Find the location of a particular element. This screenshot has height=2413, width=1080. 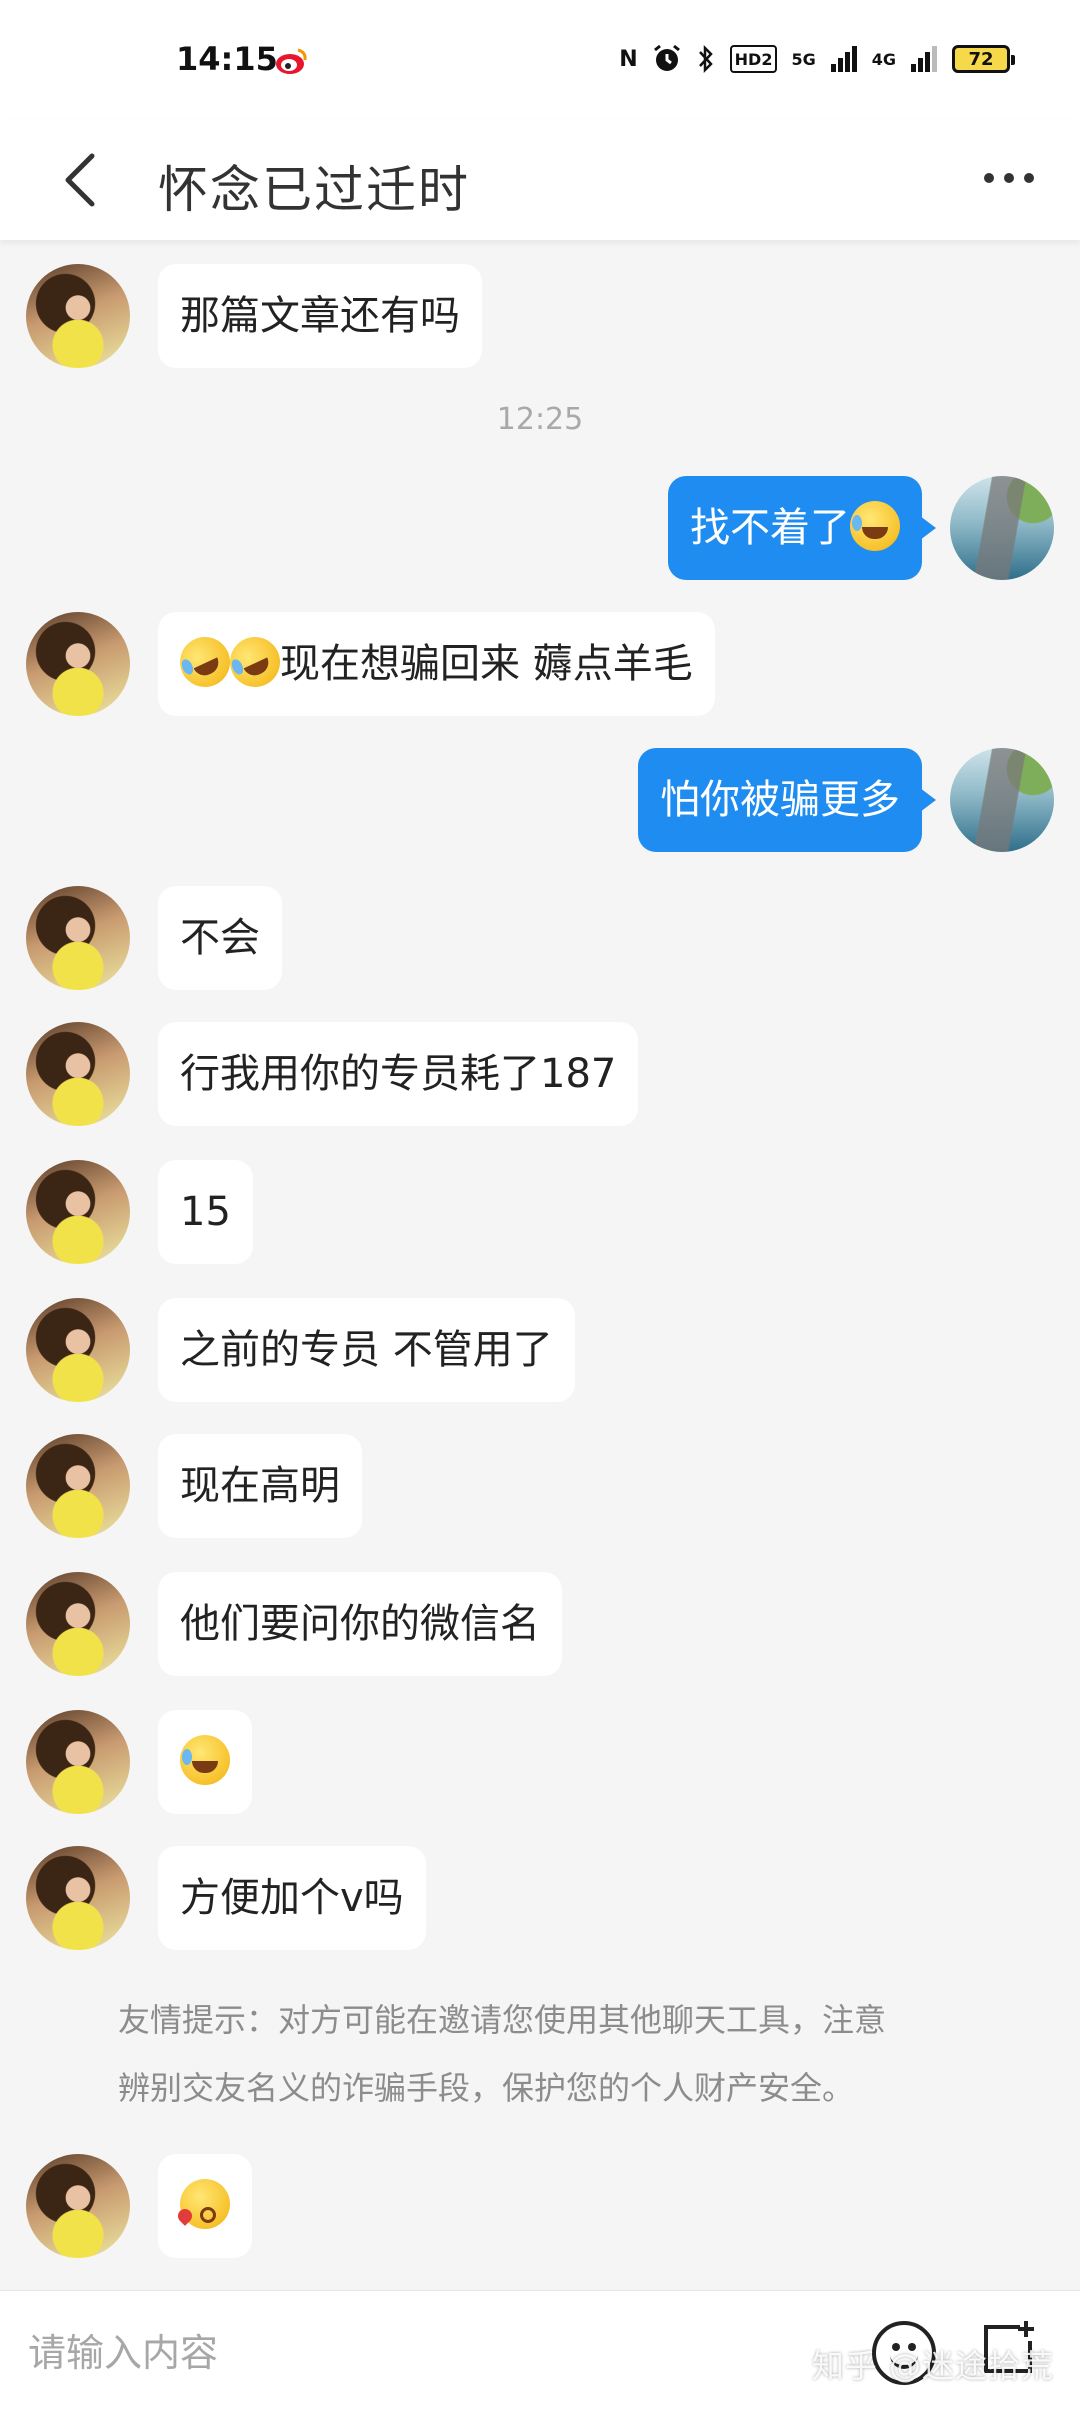

message-bubble-incoming: 之前的专员 不管用了 is located at coordinates (366, 1350).